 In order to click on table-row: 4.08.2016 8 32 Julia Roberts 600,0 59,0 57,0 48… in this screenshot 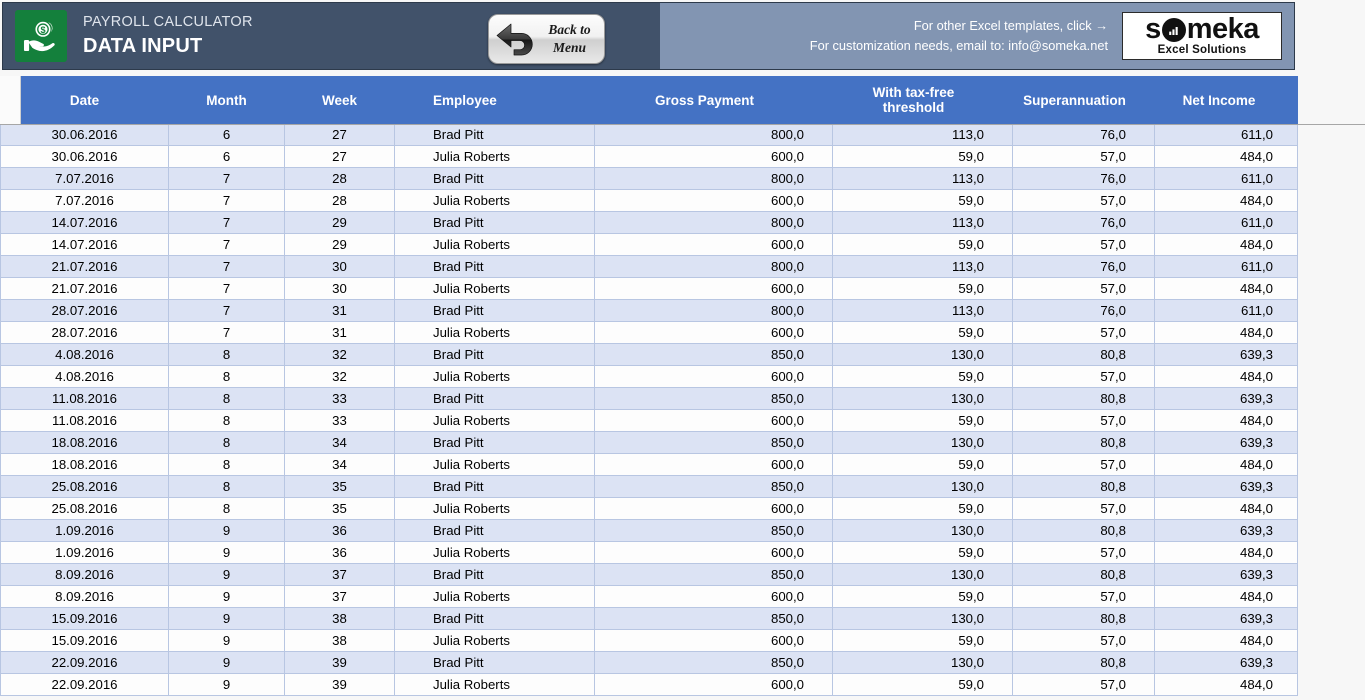, I will do `click(649, 376)`.